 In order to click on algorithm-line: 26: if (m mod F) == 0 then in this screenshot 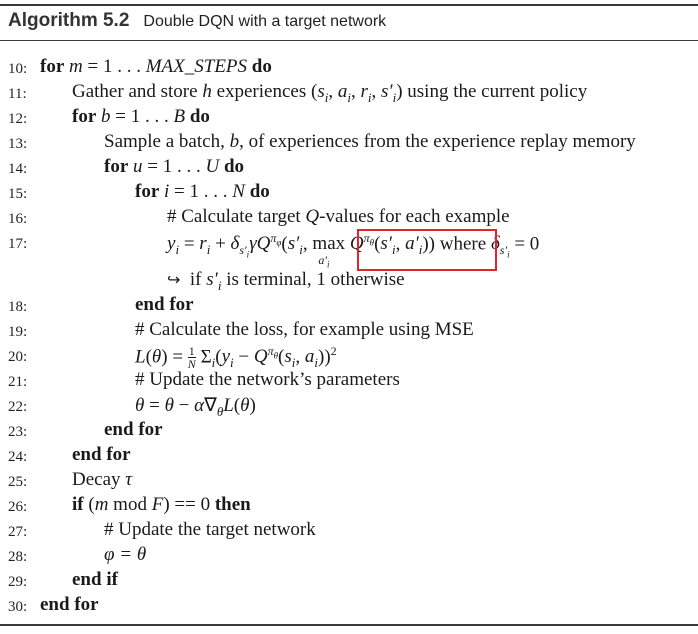, I will do `click(349, 506)`.